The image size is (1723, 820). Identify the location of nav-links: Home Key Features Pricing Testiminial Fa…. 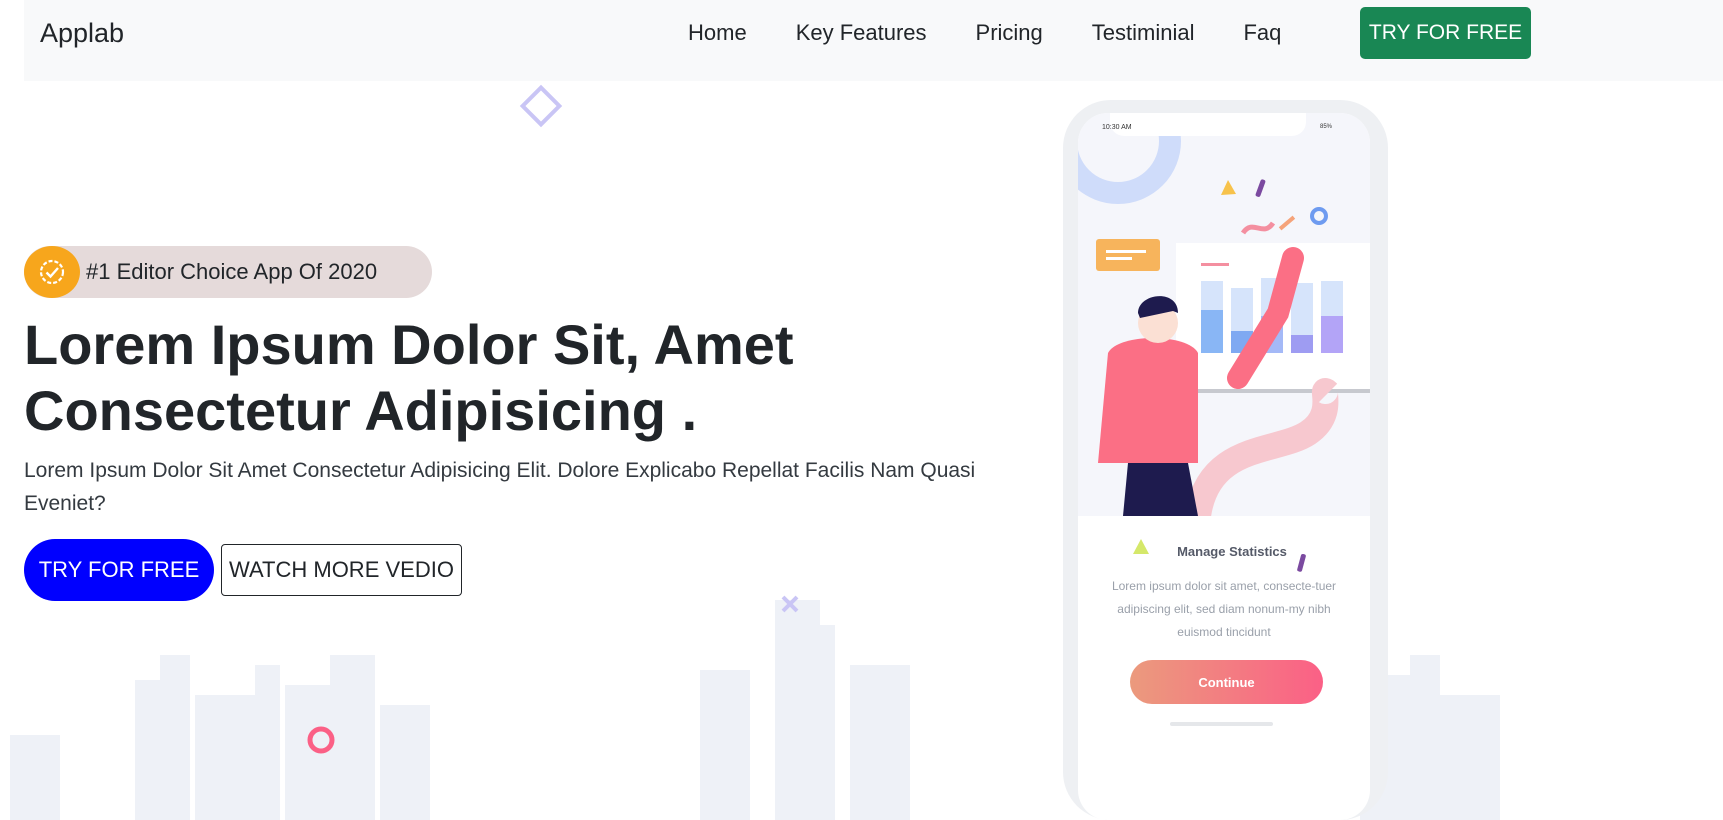
(1009, 33).